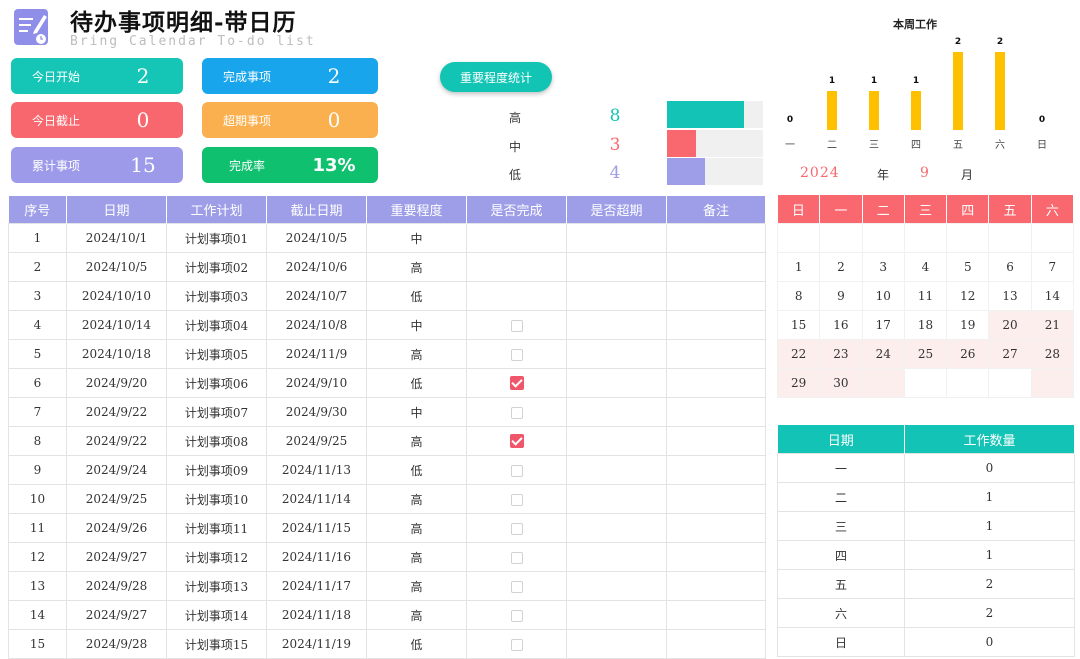  Describe the element at coordinates (798, 383) in the screenshot. I see `calendar-day: 29` at that location.